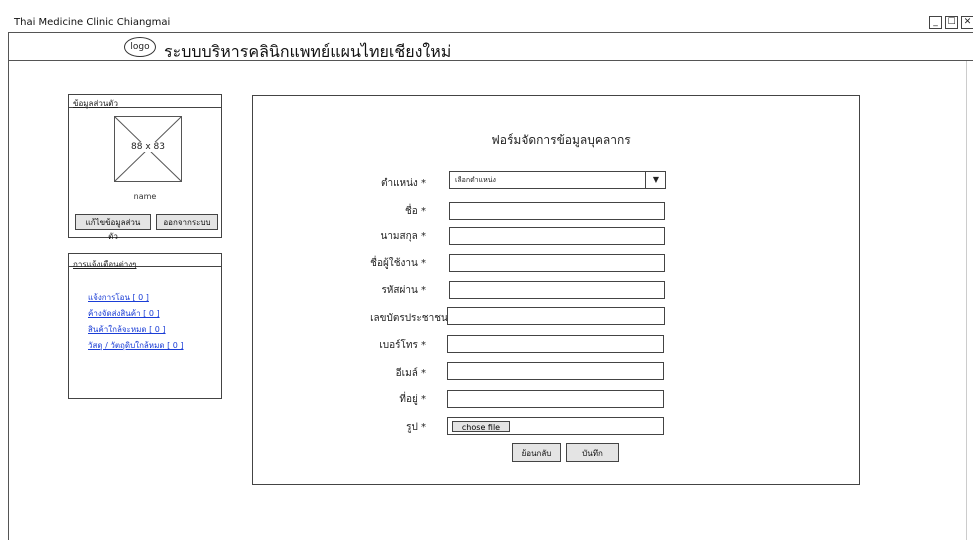 Image resolution: width=973 pixels, height=540 pixels. Describe the element at coordinates (145, 196) in the screenshot. I see `profile-name: name` at that location.